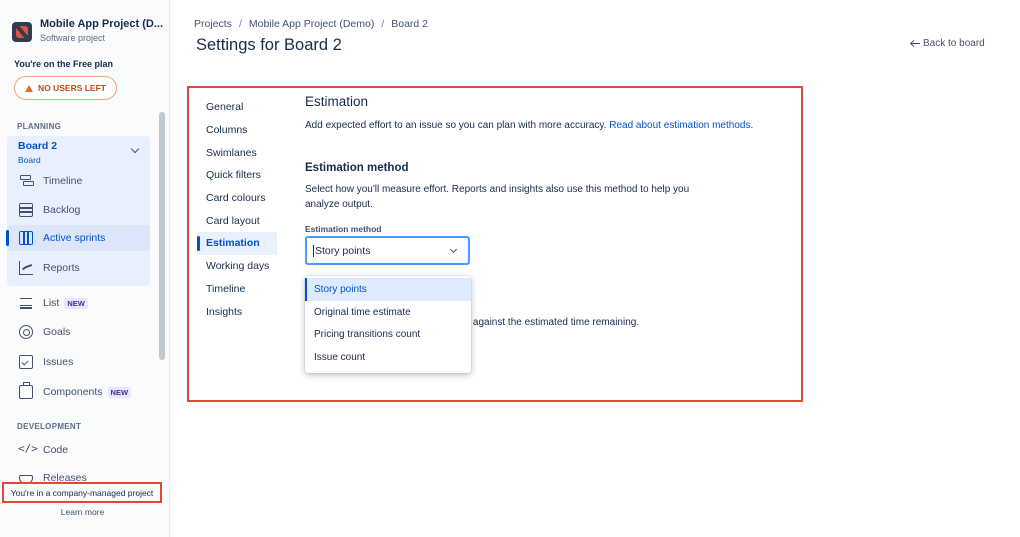 The height and width of the screenshot is (537, 1020). What do you see at coordinates (28, 88) in the screenshot?
I see `warning-icon` at bounding box center [28, 88].